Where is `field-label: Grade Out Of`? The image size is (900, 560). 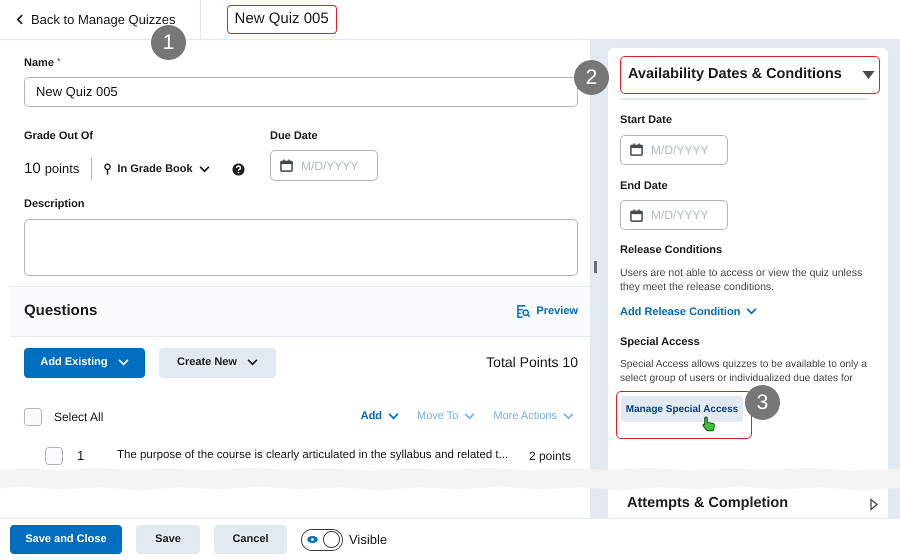
field-label: Grade Out Of is located at coordinates (59, 136).